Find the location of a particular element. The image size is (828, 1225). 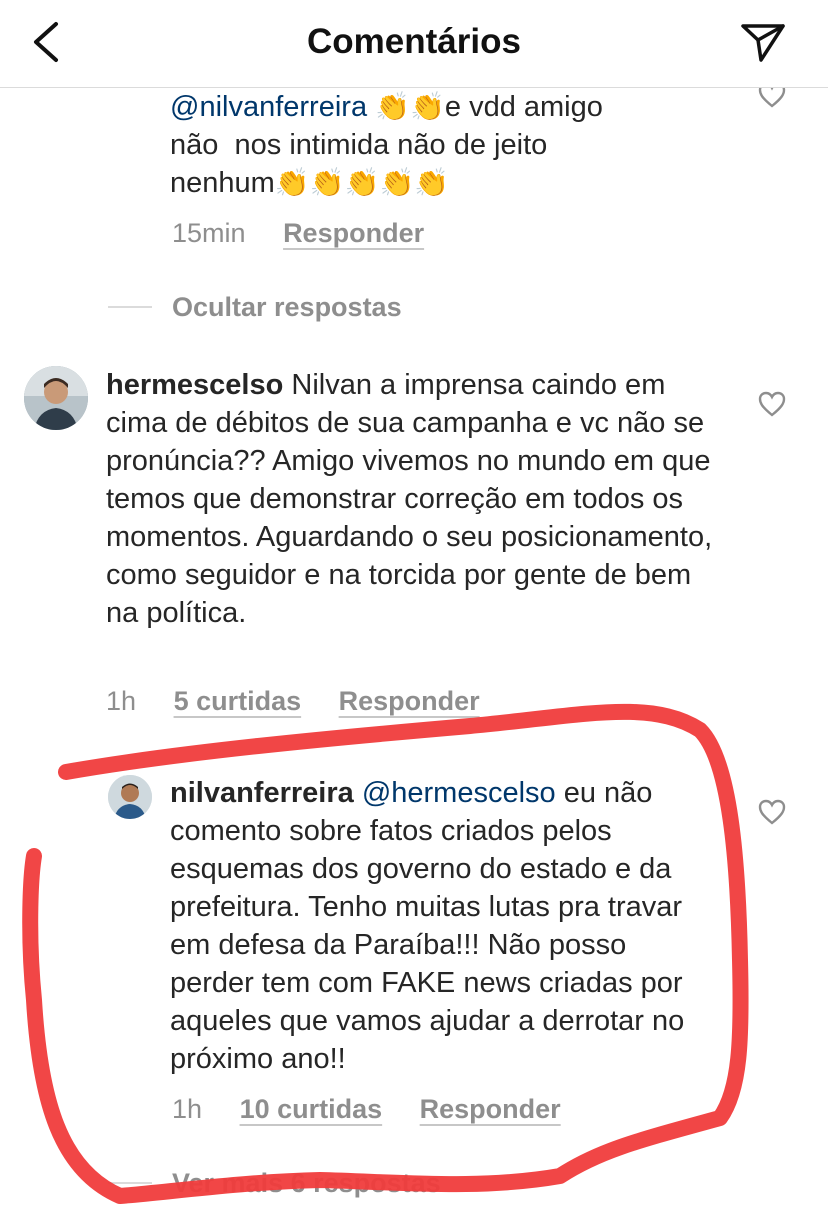

page-title: Comentários is located at coordinates (414, 41).